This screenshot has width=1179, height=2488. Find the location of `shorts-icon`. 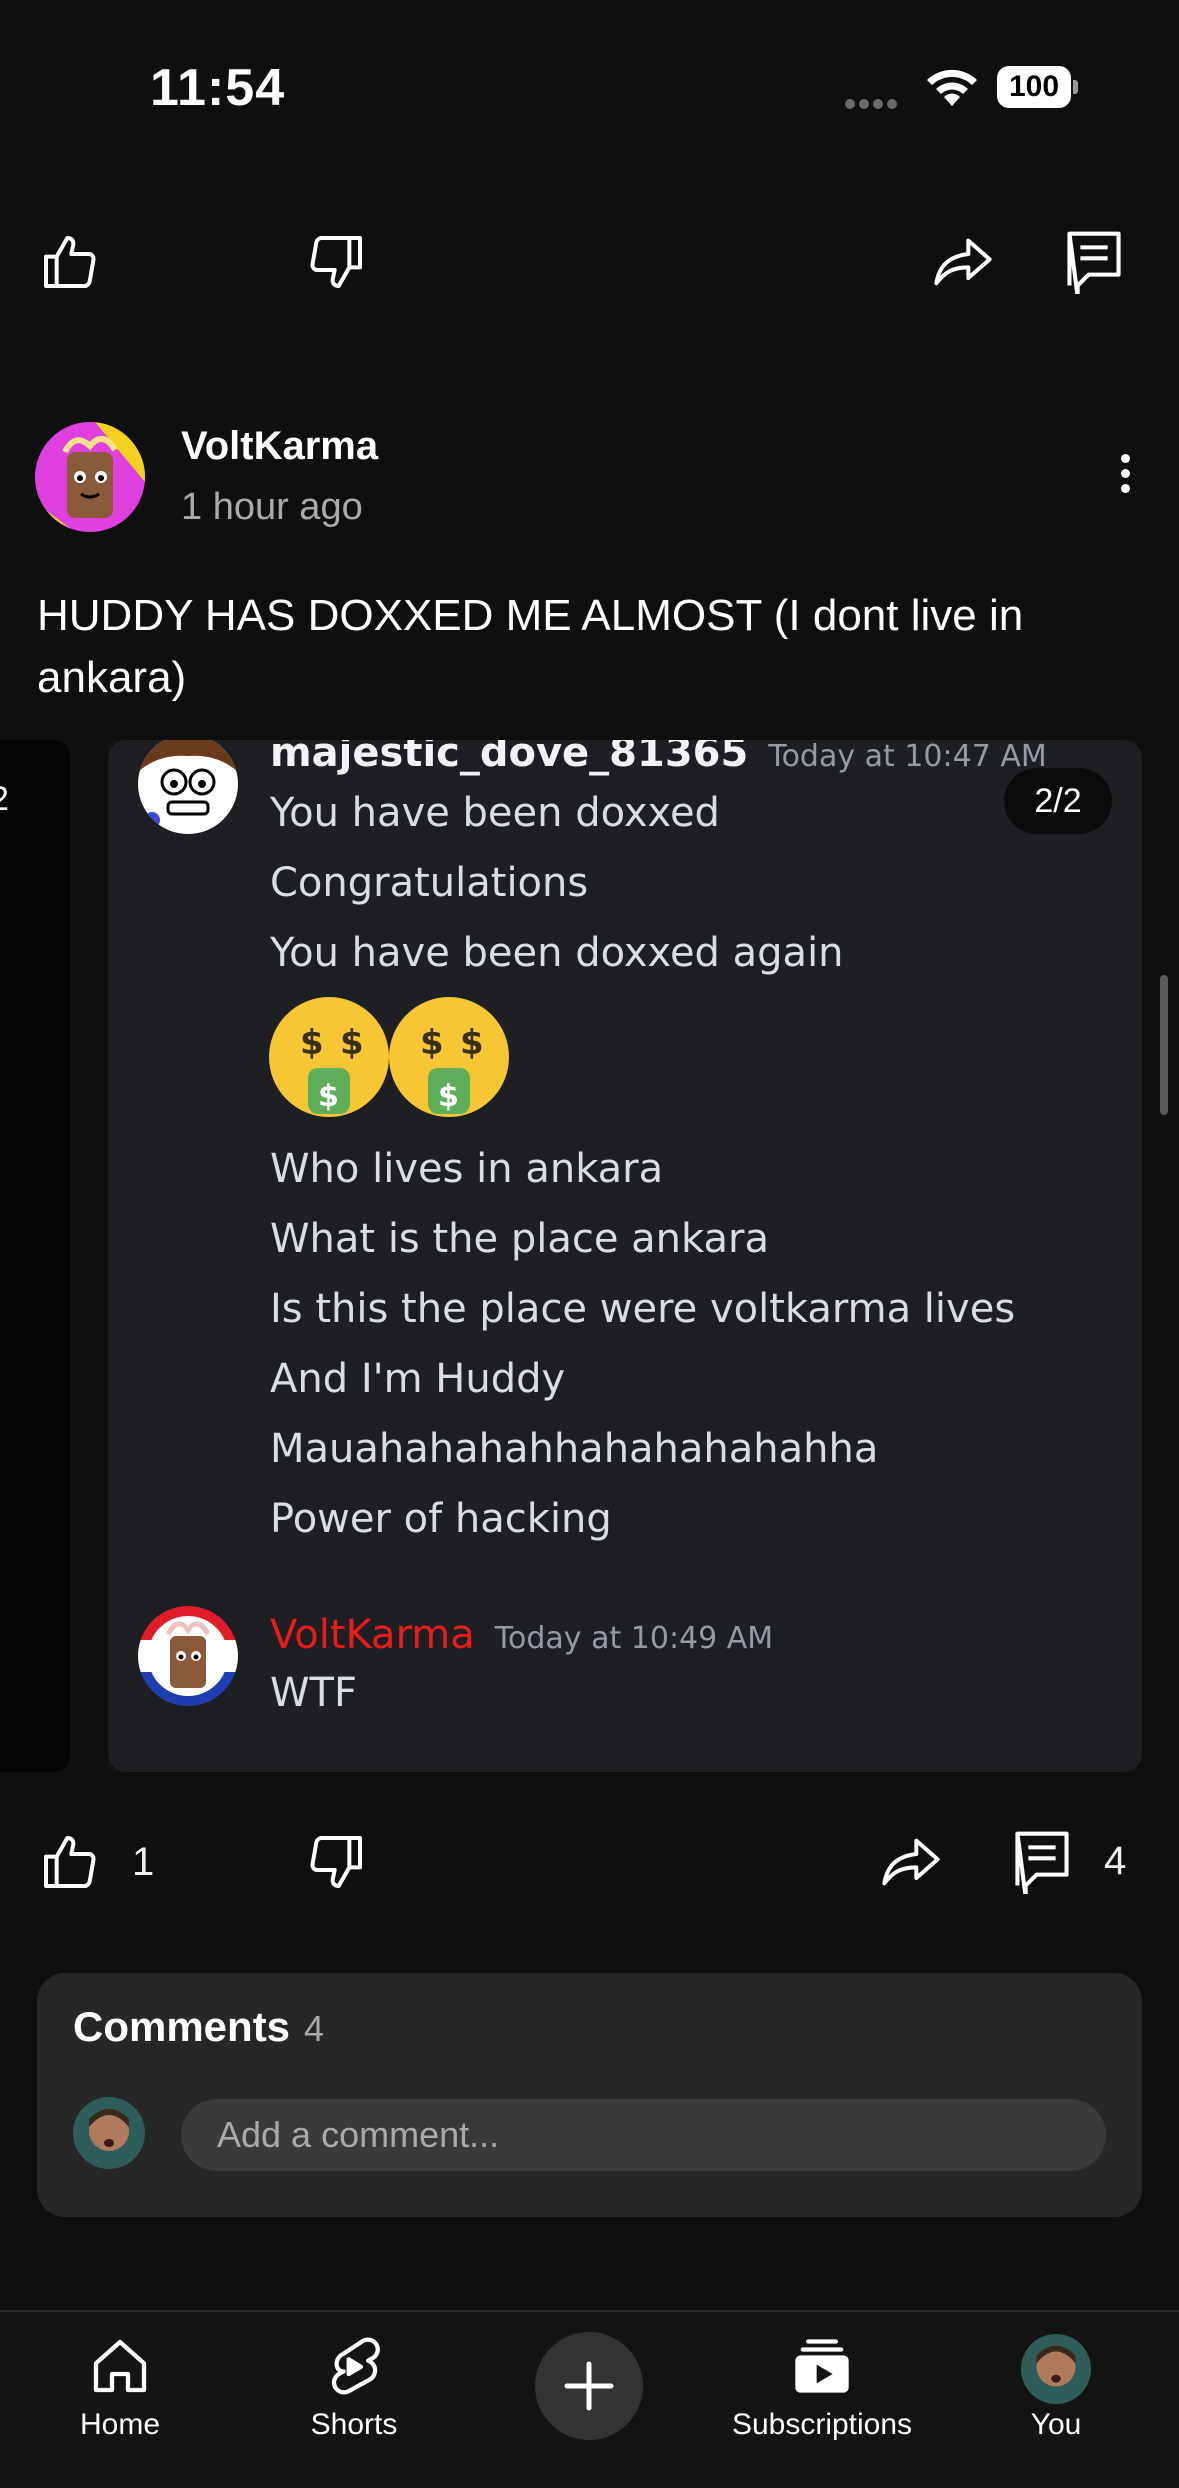

shorts-icon is located at coordinates (355, 2366).